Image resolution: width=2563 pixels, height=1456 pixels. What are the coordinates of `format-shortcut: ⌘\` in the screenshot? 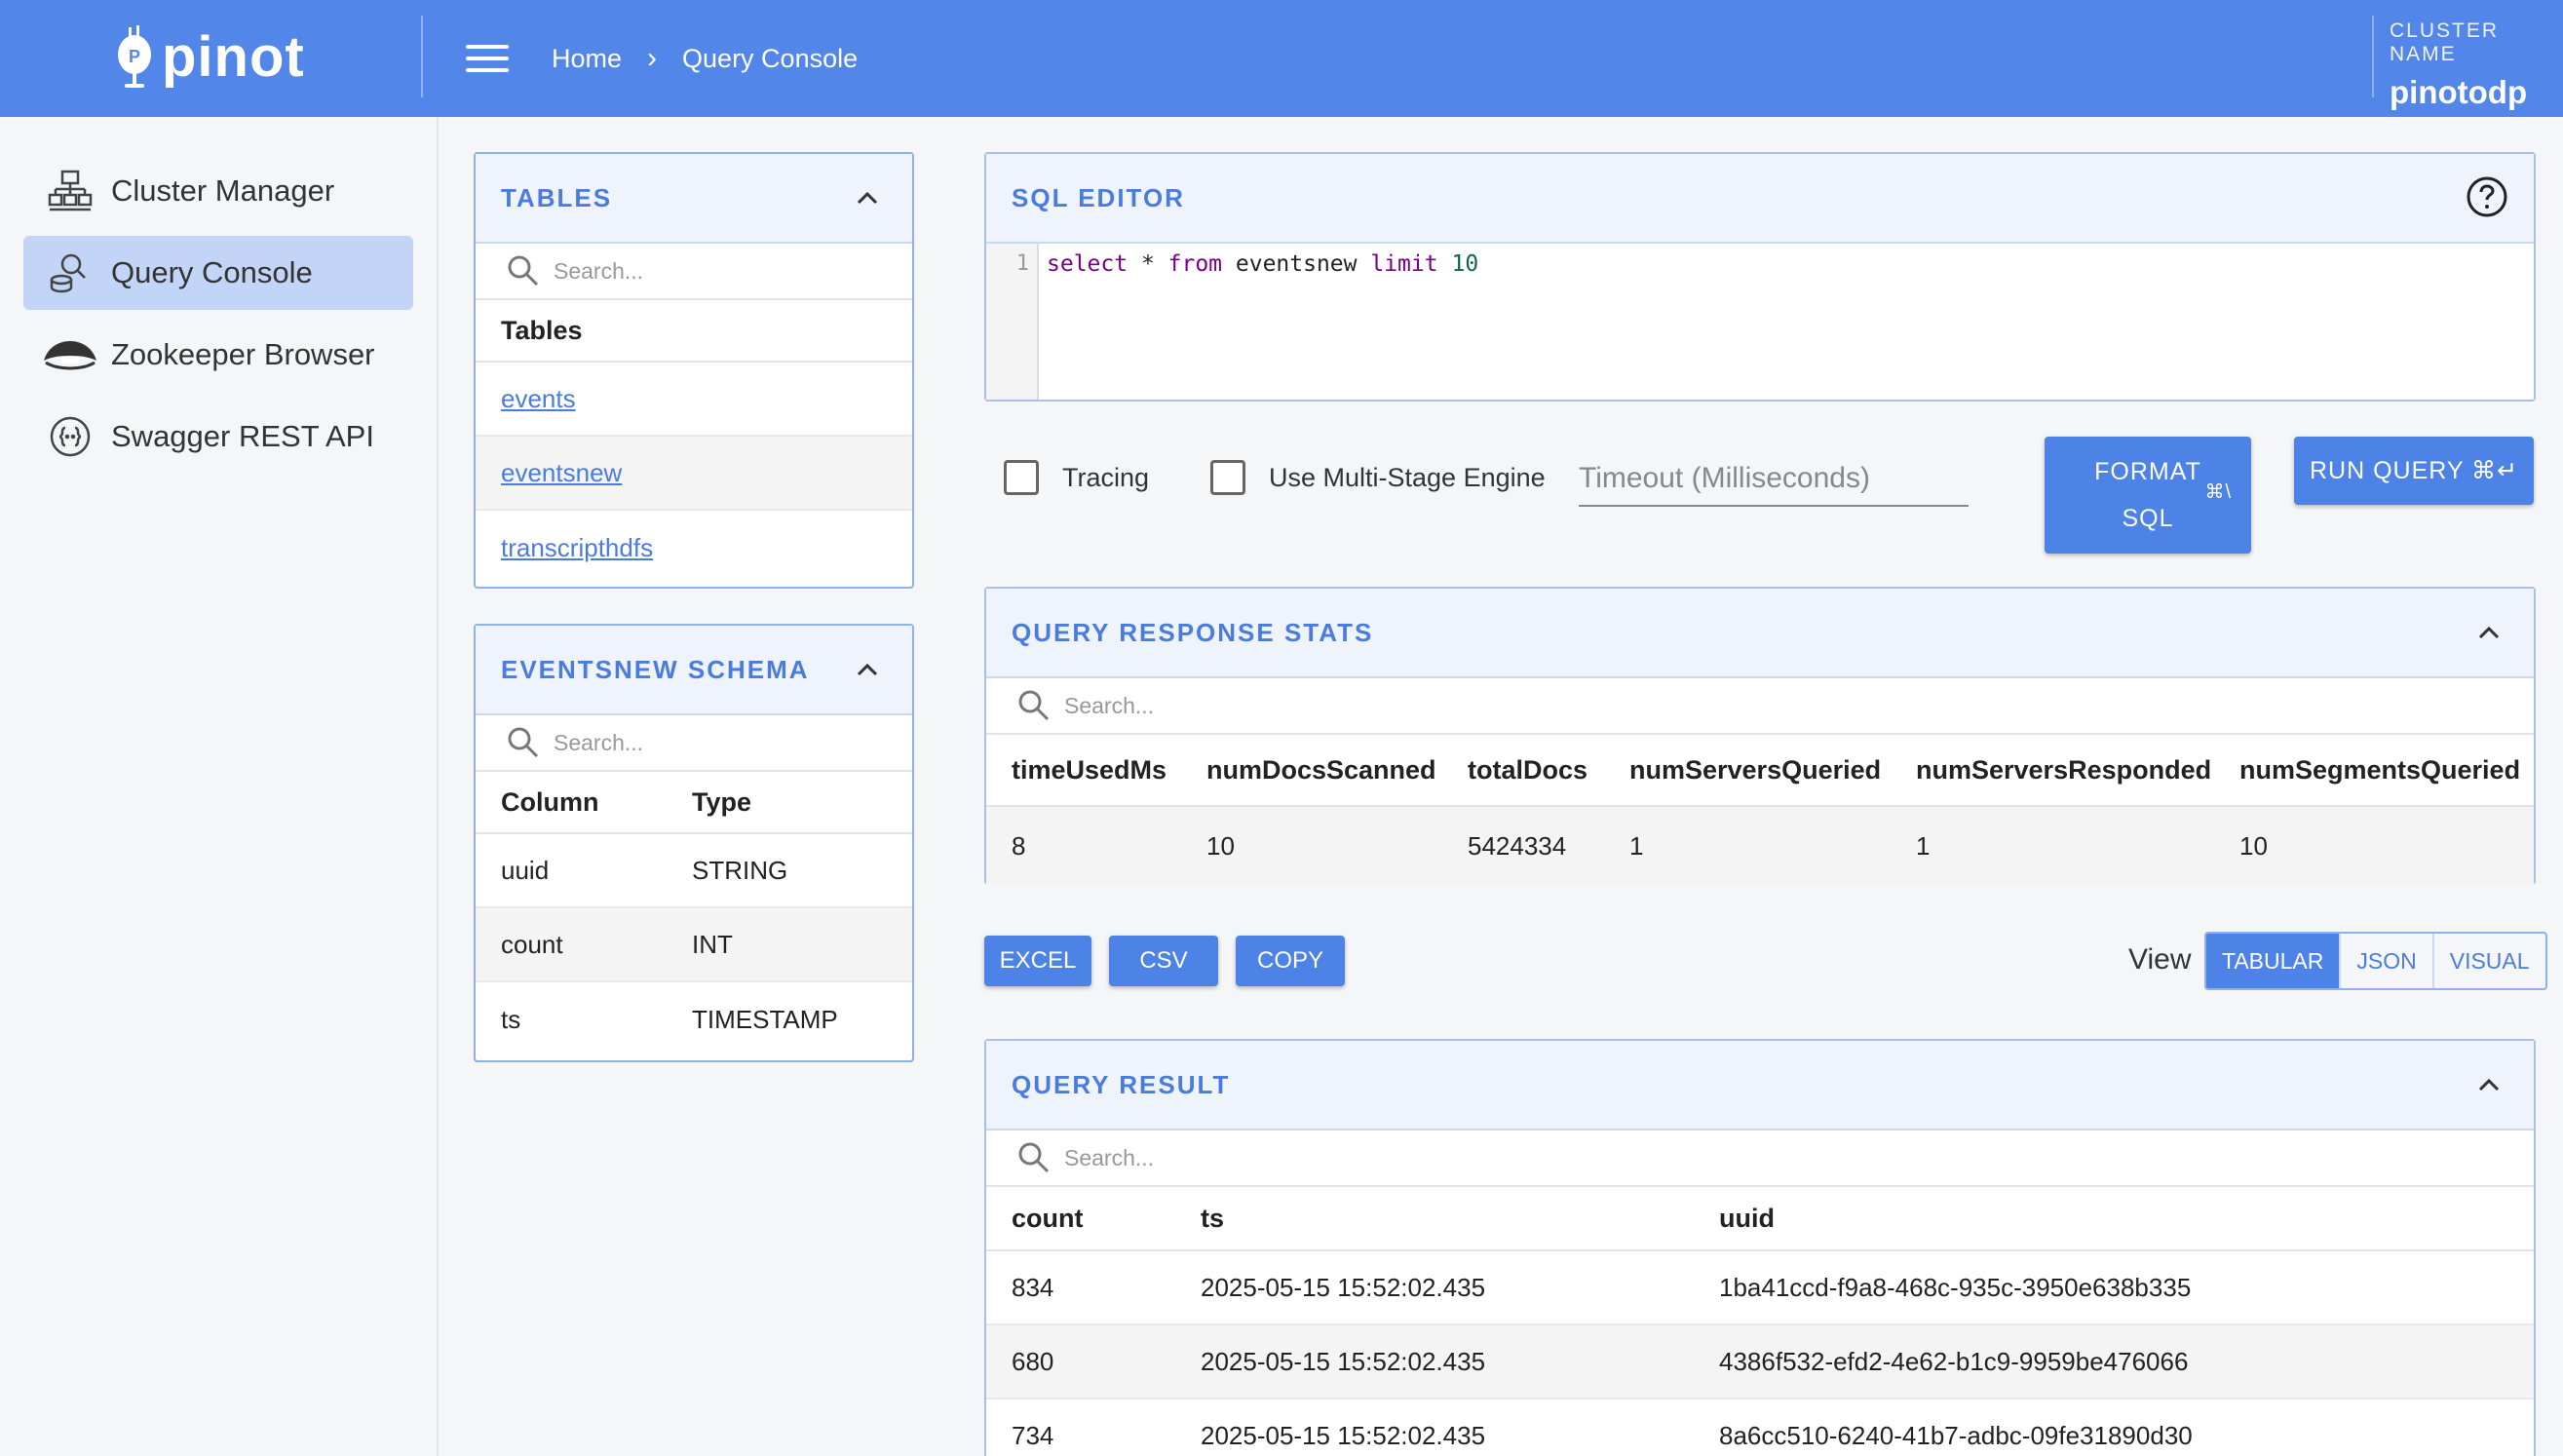 It's located at (2218, 492).